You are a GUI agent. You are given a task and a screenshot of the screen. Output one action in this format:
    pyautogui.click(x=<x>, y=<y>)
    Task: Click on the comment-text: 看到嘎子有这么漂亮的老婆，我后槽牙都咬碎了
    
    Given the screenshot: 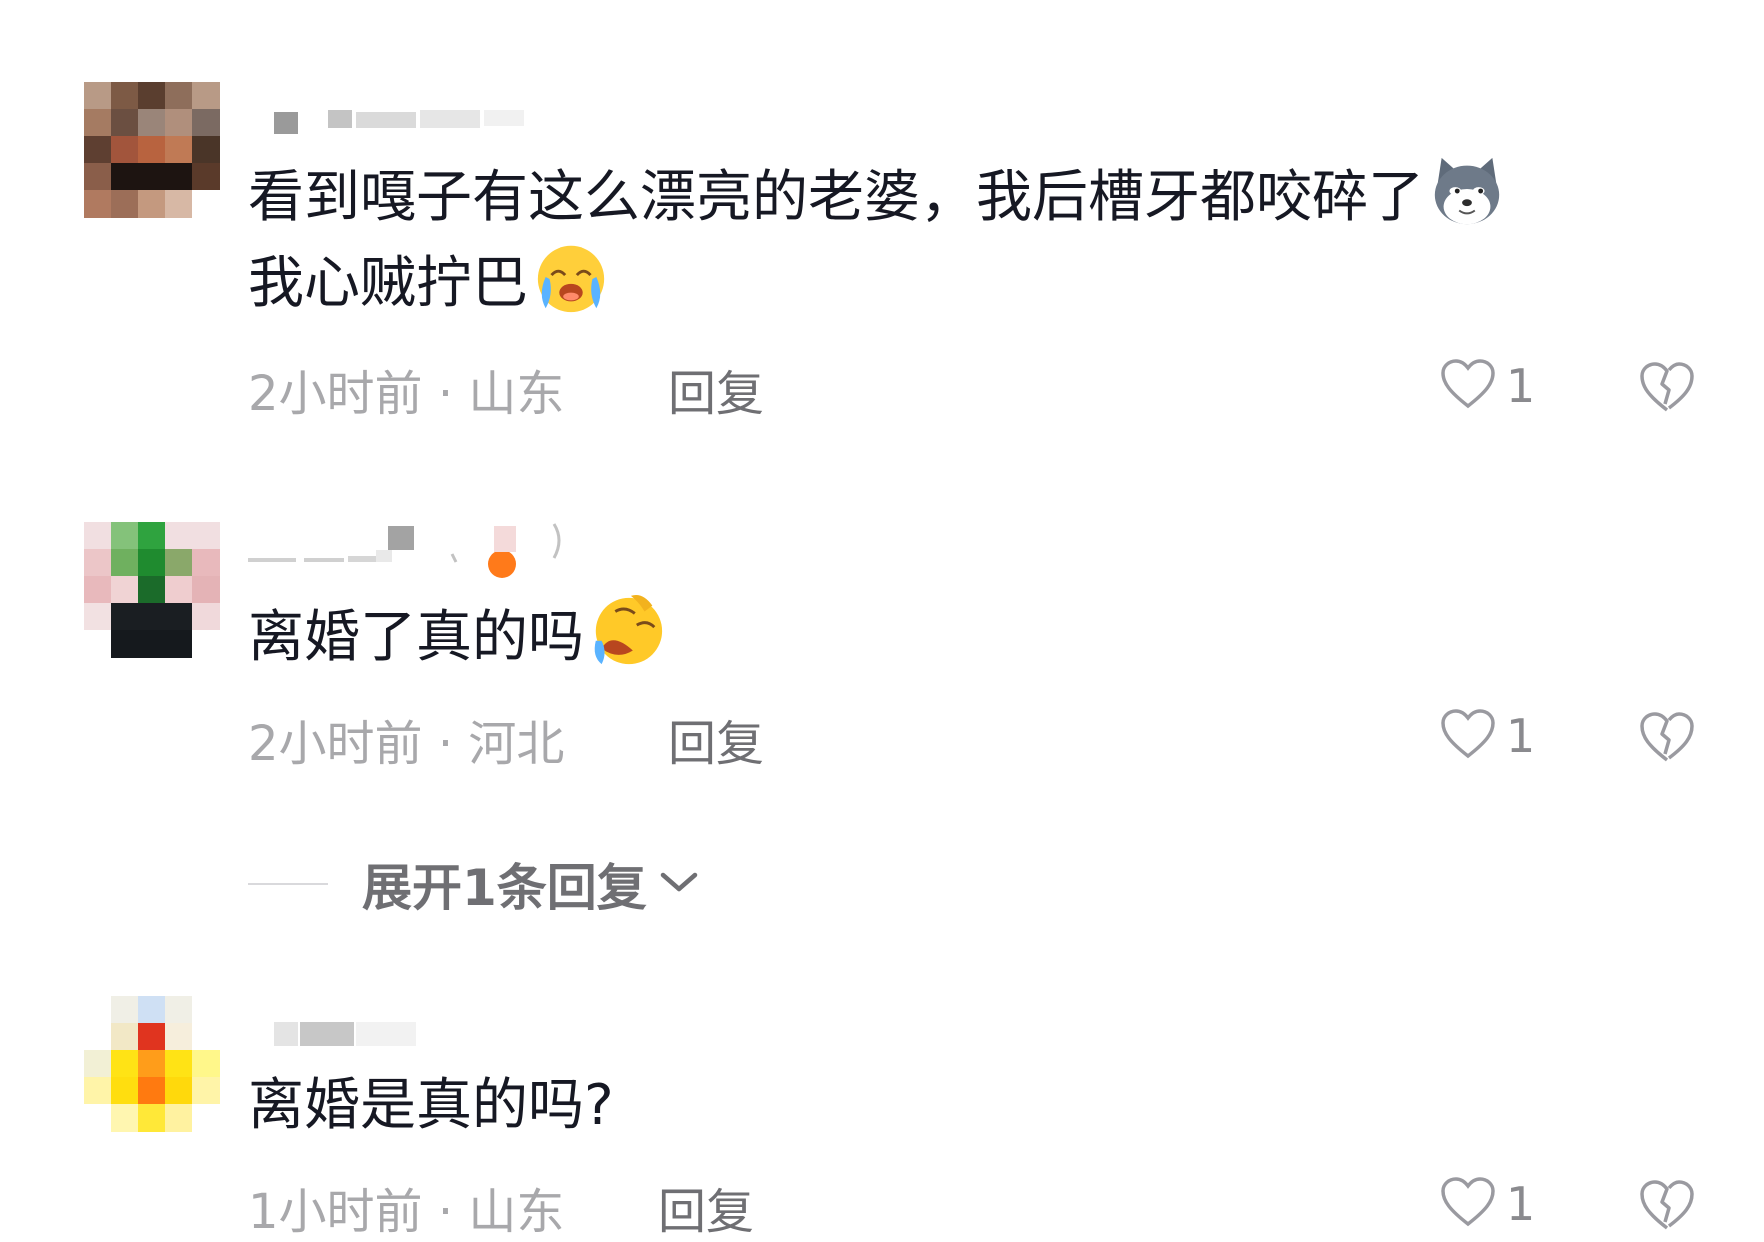 What is the action you would take?
    pyautogui.click(x=877, y=197)
    